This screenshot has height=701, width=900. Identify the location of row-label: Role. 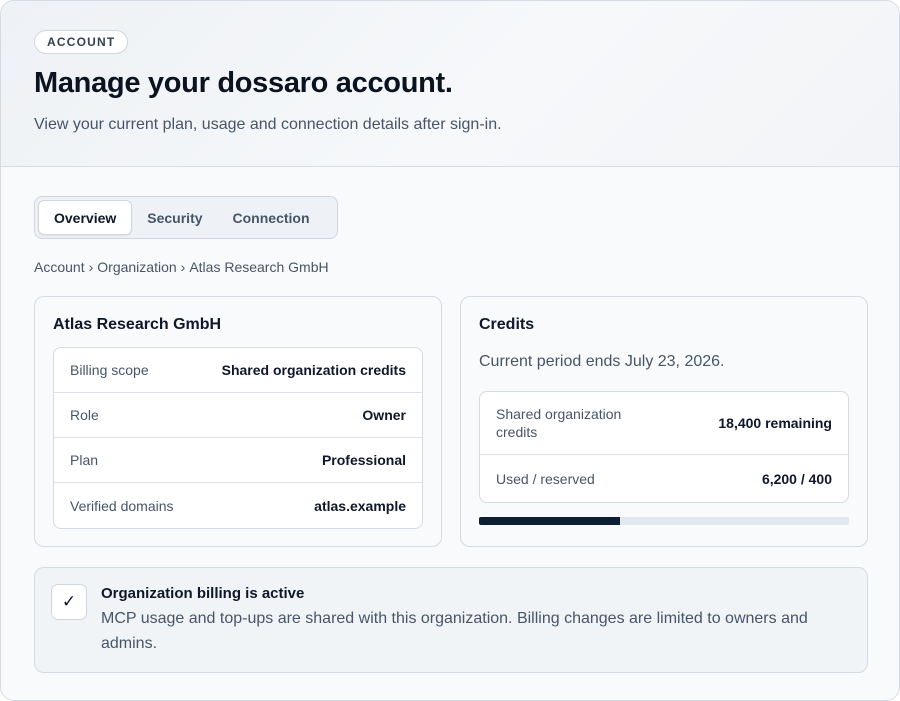
(84, 415).